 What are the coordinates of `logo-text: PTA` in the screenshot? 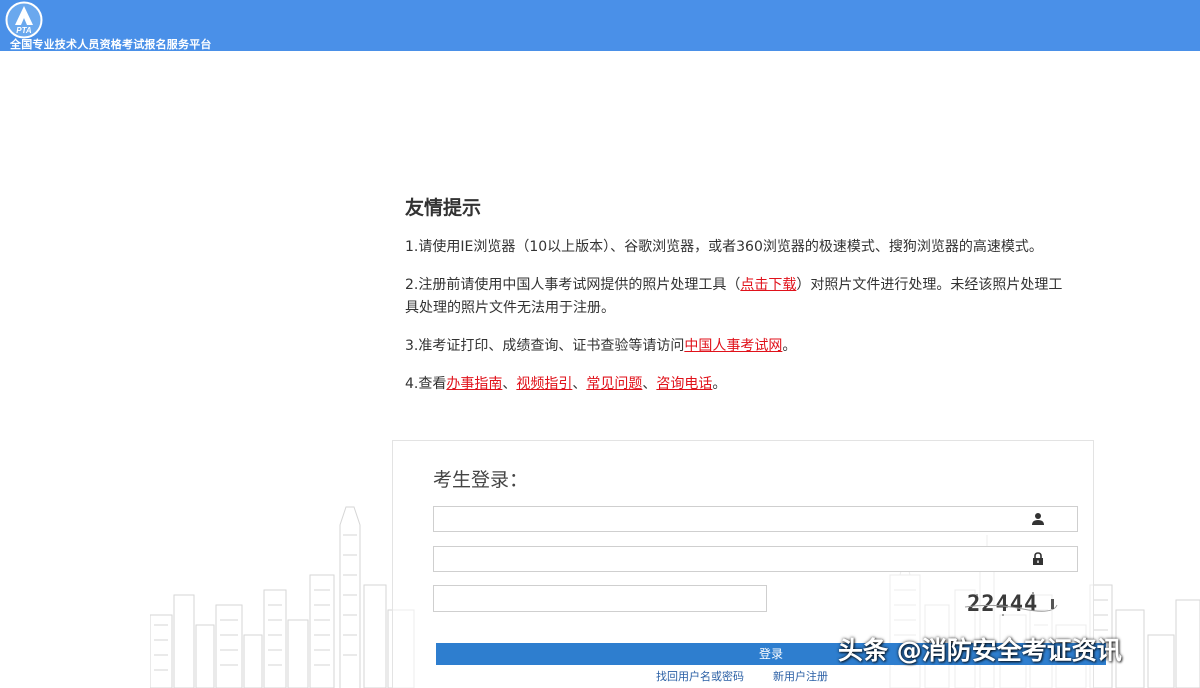 It's located at (24, 30).